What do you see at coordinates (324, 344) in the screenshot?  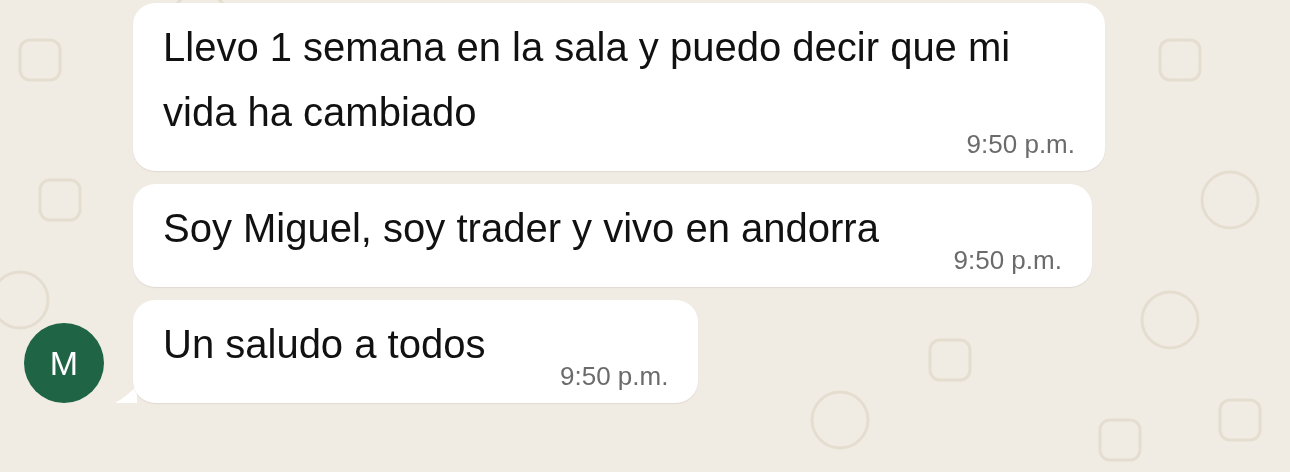 I see `message-text: Un saludo a todos` at bounding box center [324, 344].